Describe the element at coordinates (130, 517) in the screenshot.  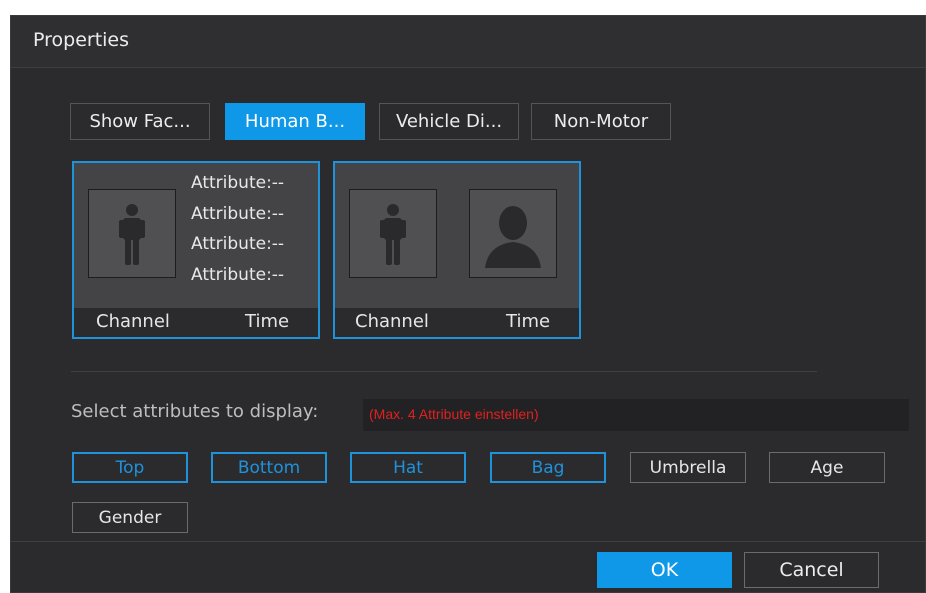
I see `attribute-gender-option: Gender` at that location.